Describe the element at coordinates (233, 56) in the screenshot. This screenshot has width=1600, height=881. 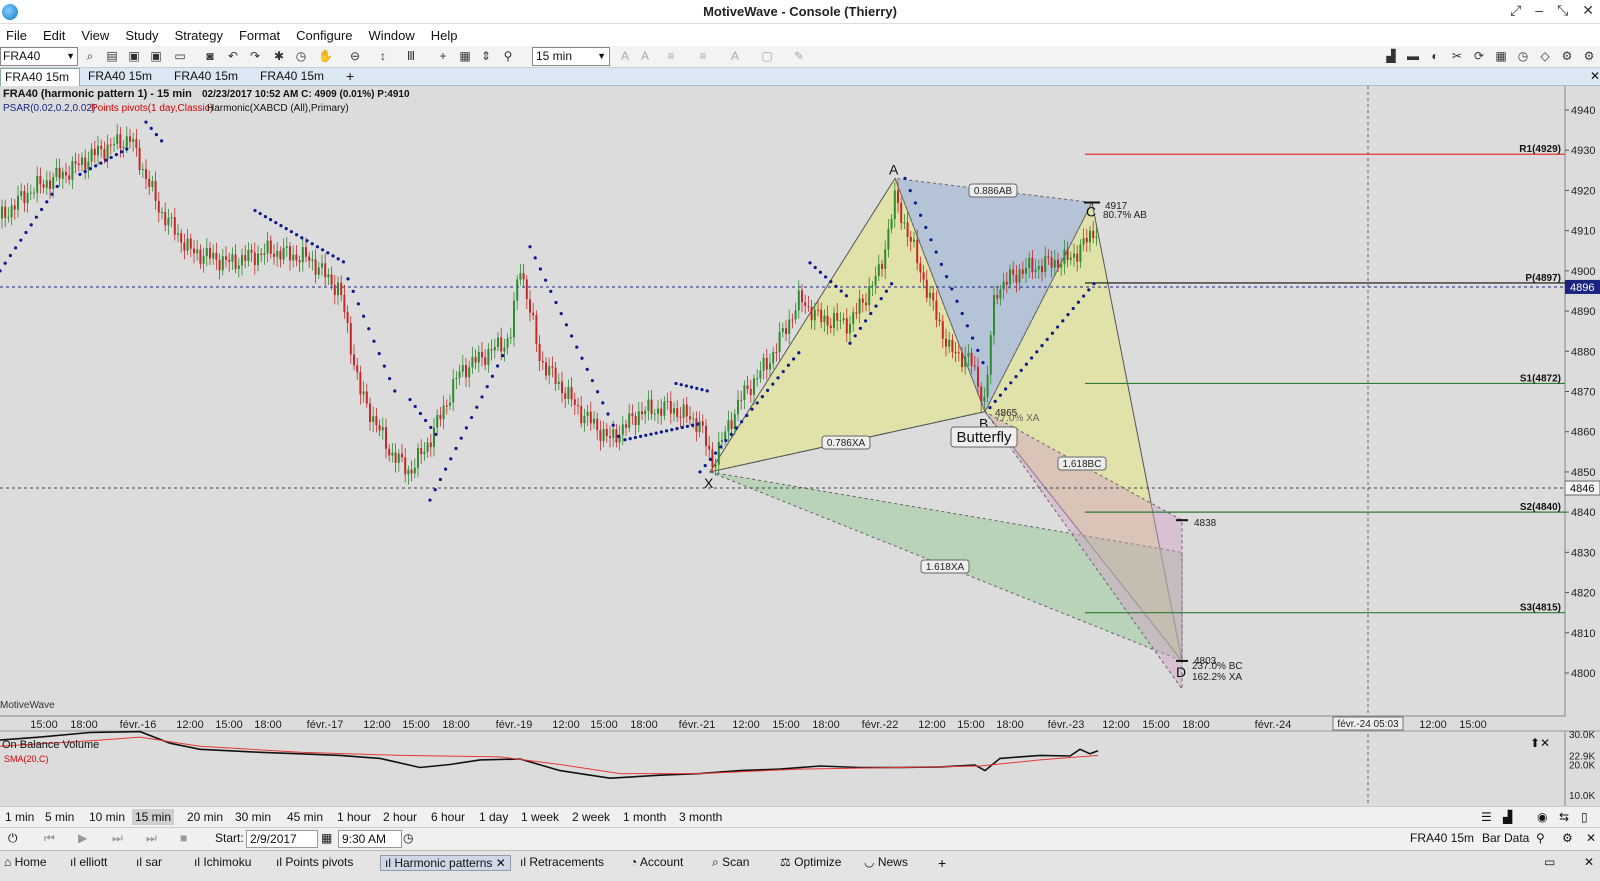
I see `undo-icon: ↶` at that location.